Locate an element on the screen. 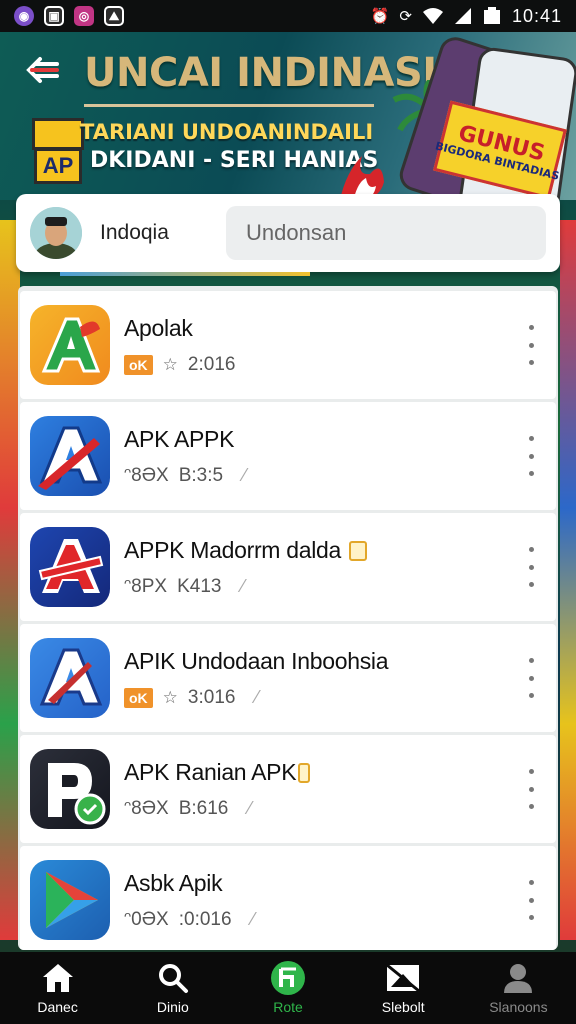 The width and height of the screenshot is (576, 1024). app-name: APK APPK is located at coordinates (179, 438).